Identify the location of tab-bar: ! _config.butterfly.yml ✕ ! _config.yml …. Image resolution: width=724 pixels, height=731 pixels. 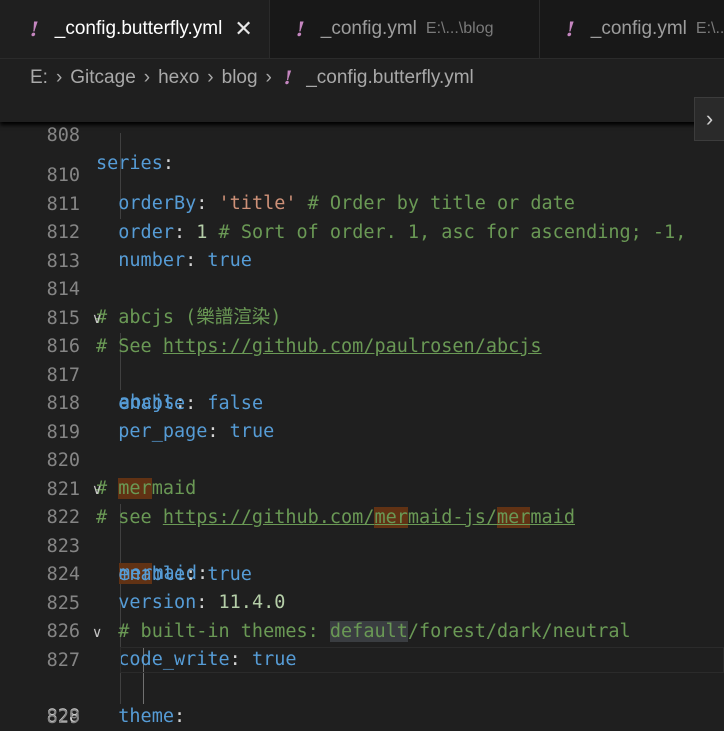
(362, 29).